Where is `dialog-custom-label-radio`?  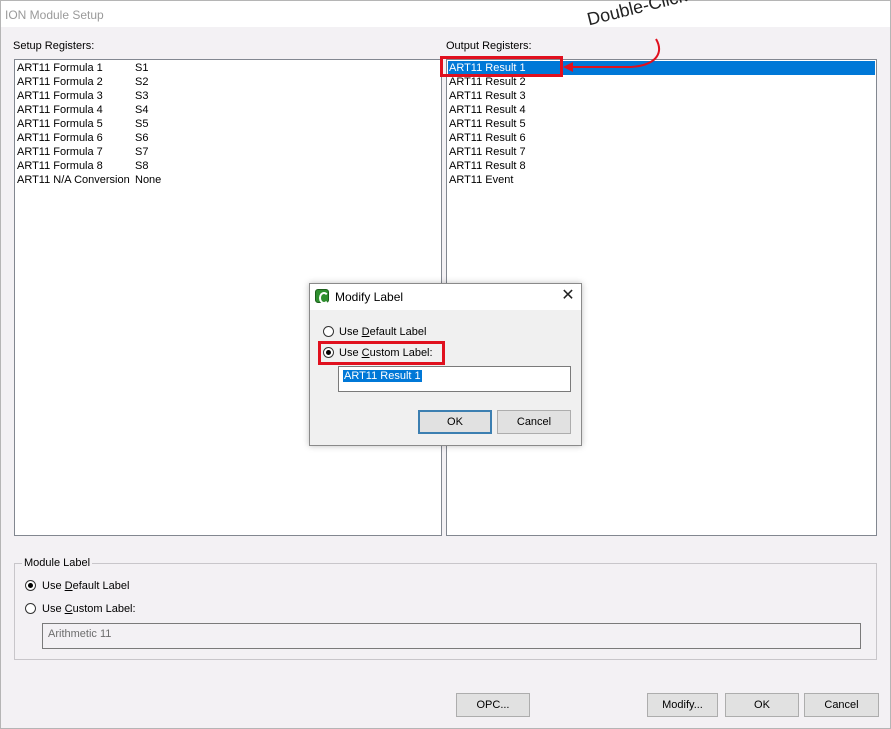 dialog-custom-label-radio is located at coordinates (328, 352).